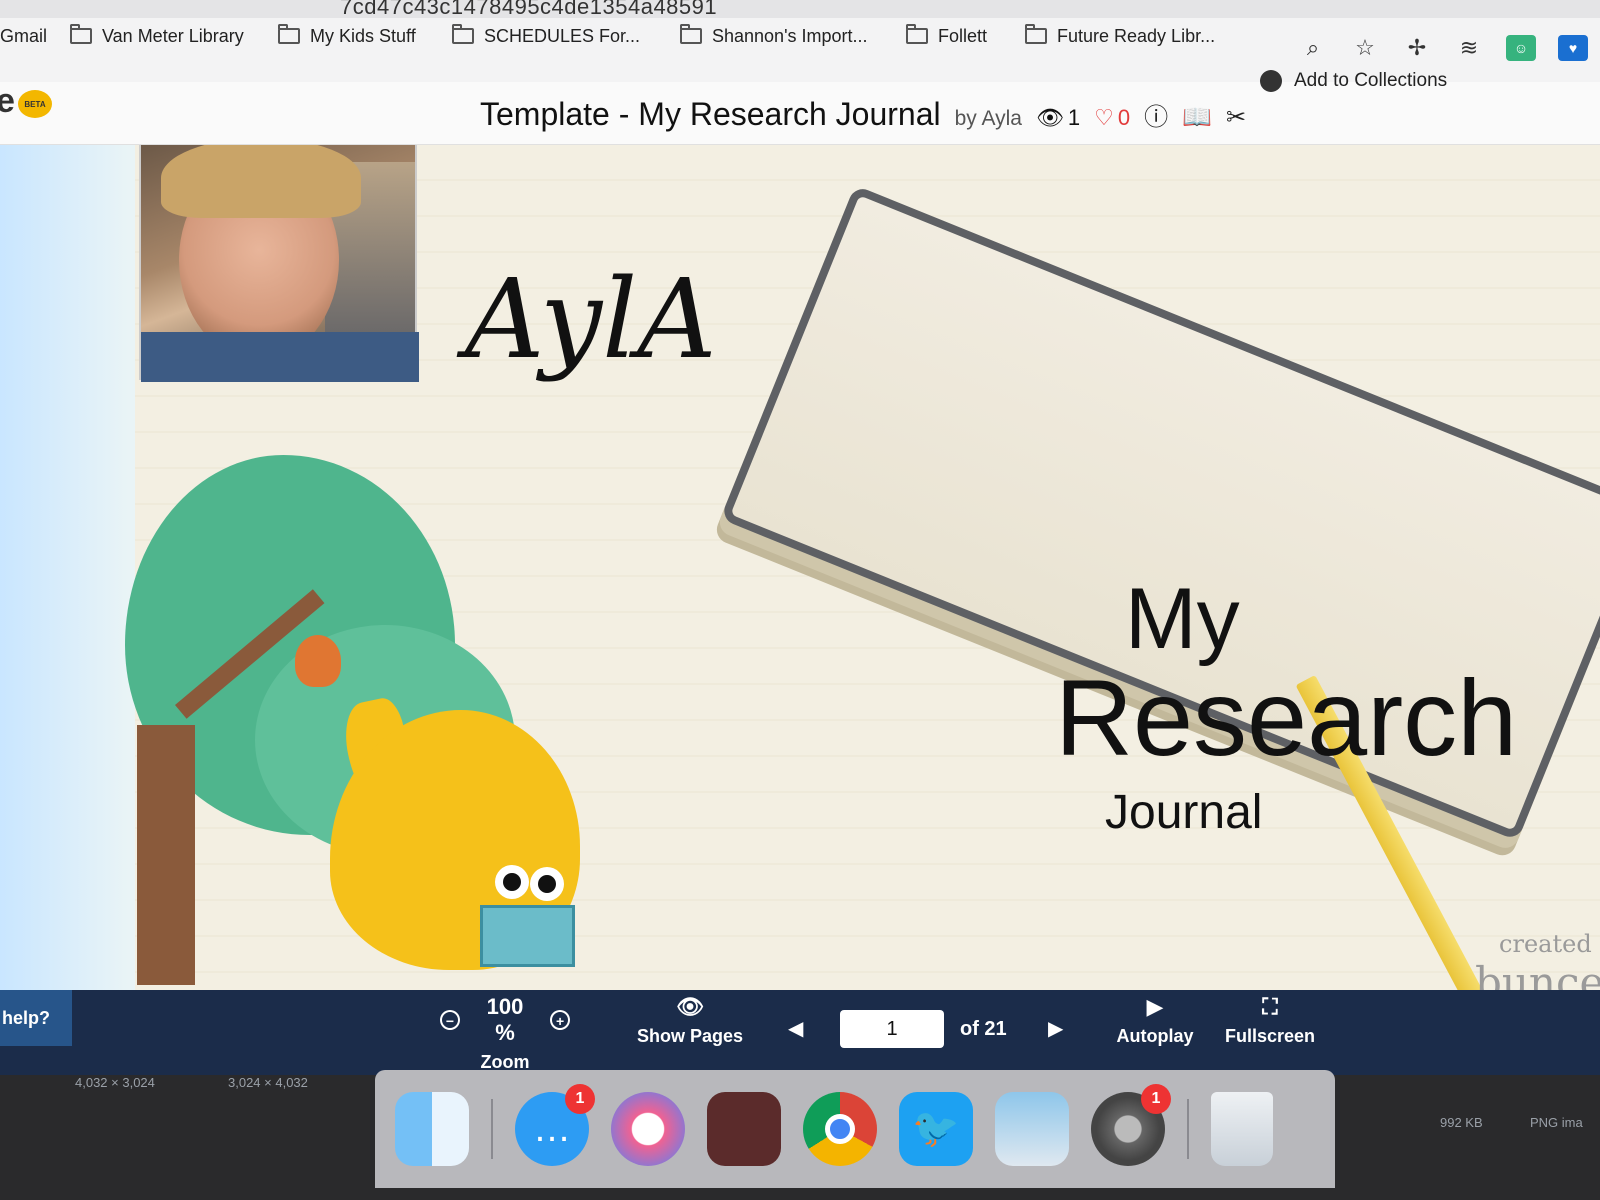 This screenshot has width=1600, height=1200. What do you see at coordinates (1055, 1028) in the screenshot?
I see `next-page-arrow-icon: ▶` at bounding box center [1055, 1028].